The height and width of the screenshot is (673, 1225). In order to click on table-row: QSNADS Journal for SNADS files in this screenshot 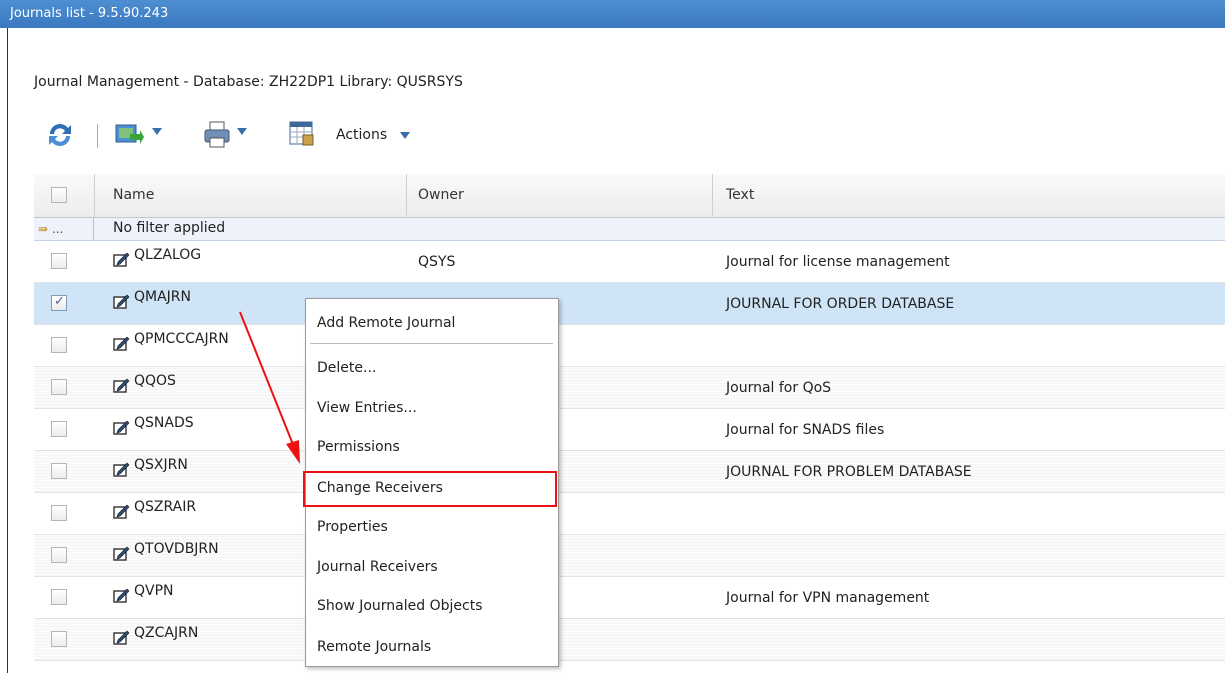, I will do `click(629, 430)`.